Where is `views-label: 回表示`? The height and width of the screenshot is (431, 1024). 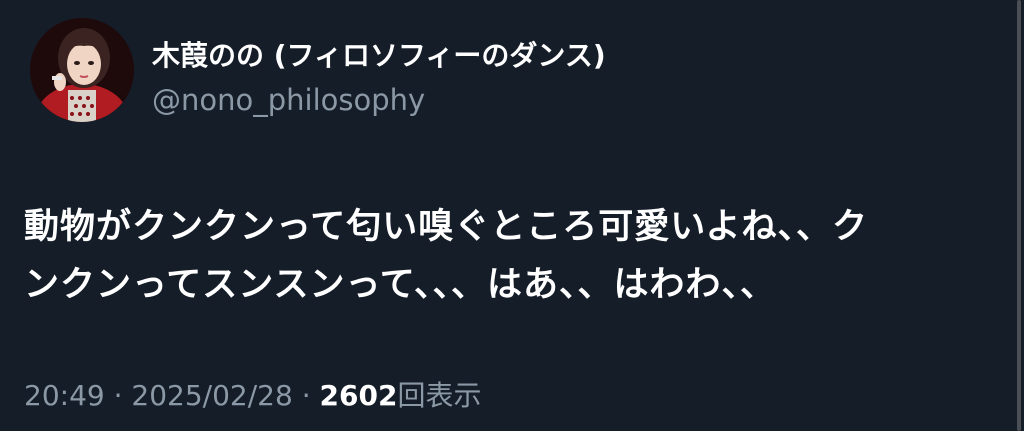
views-label: 回表示 is located at coordinates (439, 395).